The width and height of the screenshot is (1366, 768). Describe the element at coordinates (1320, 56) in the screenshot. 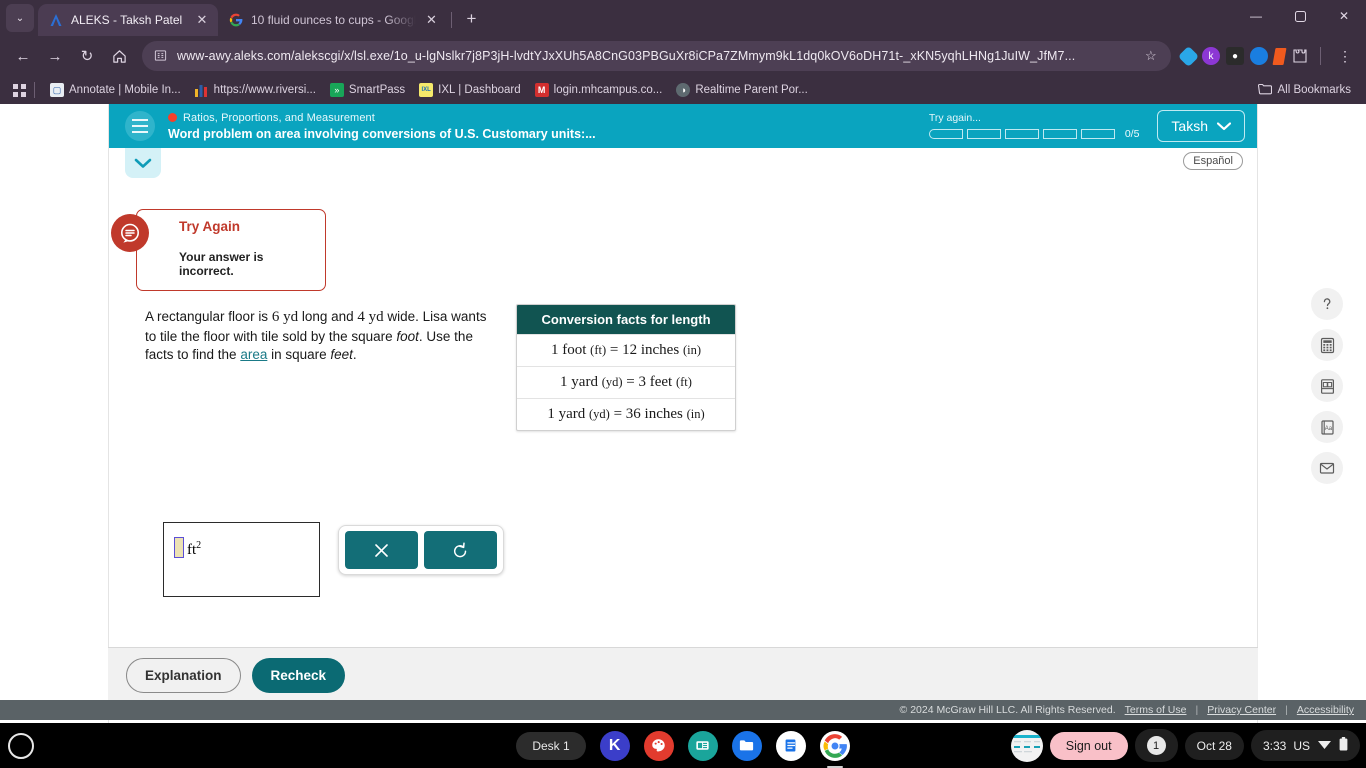

I see `toolbar-divider` at that location.